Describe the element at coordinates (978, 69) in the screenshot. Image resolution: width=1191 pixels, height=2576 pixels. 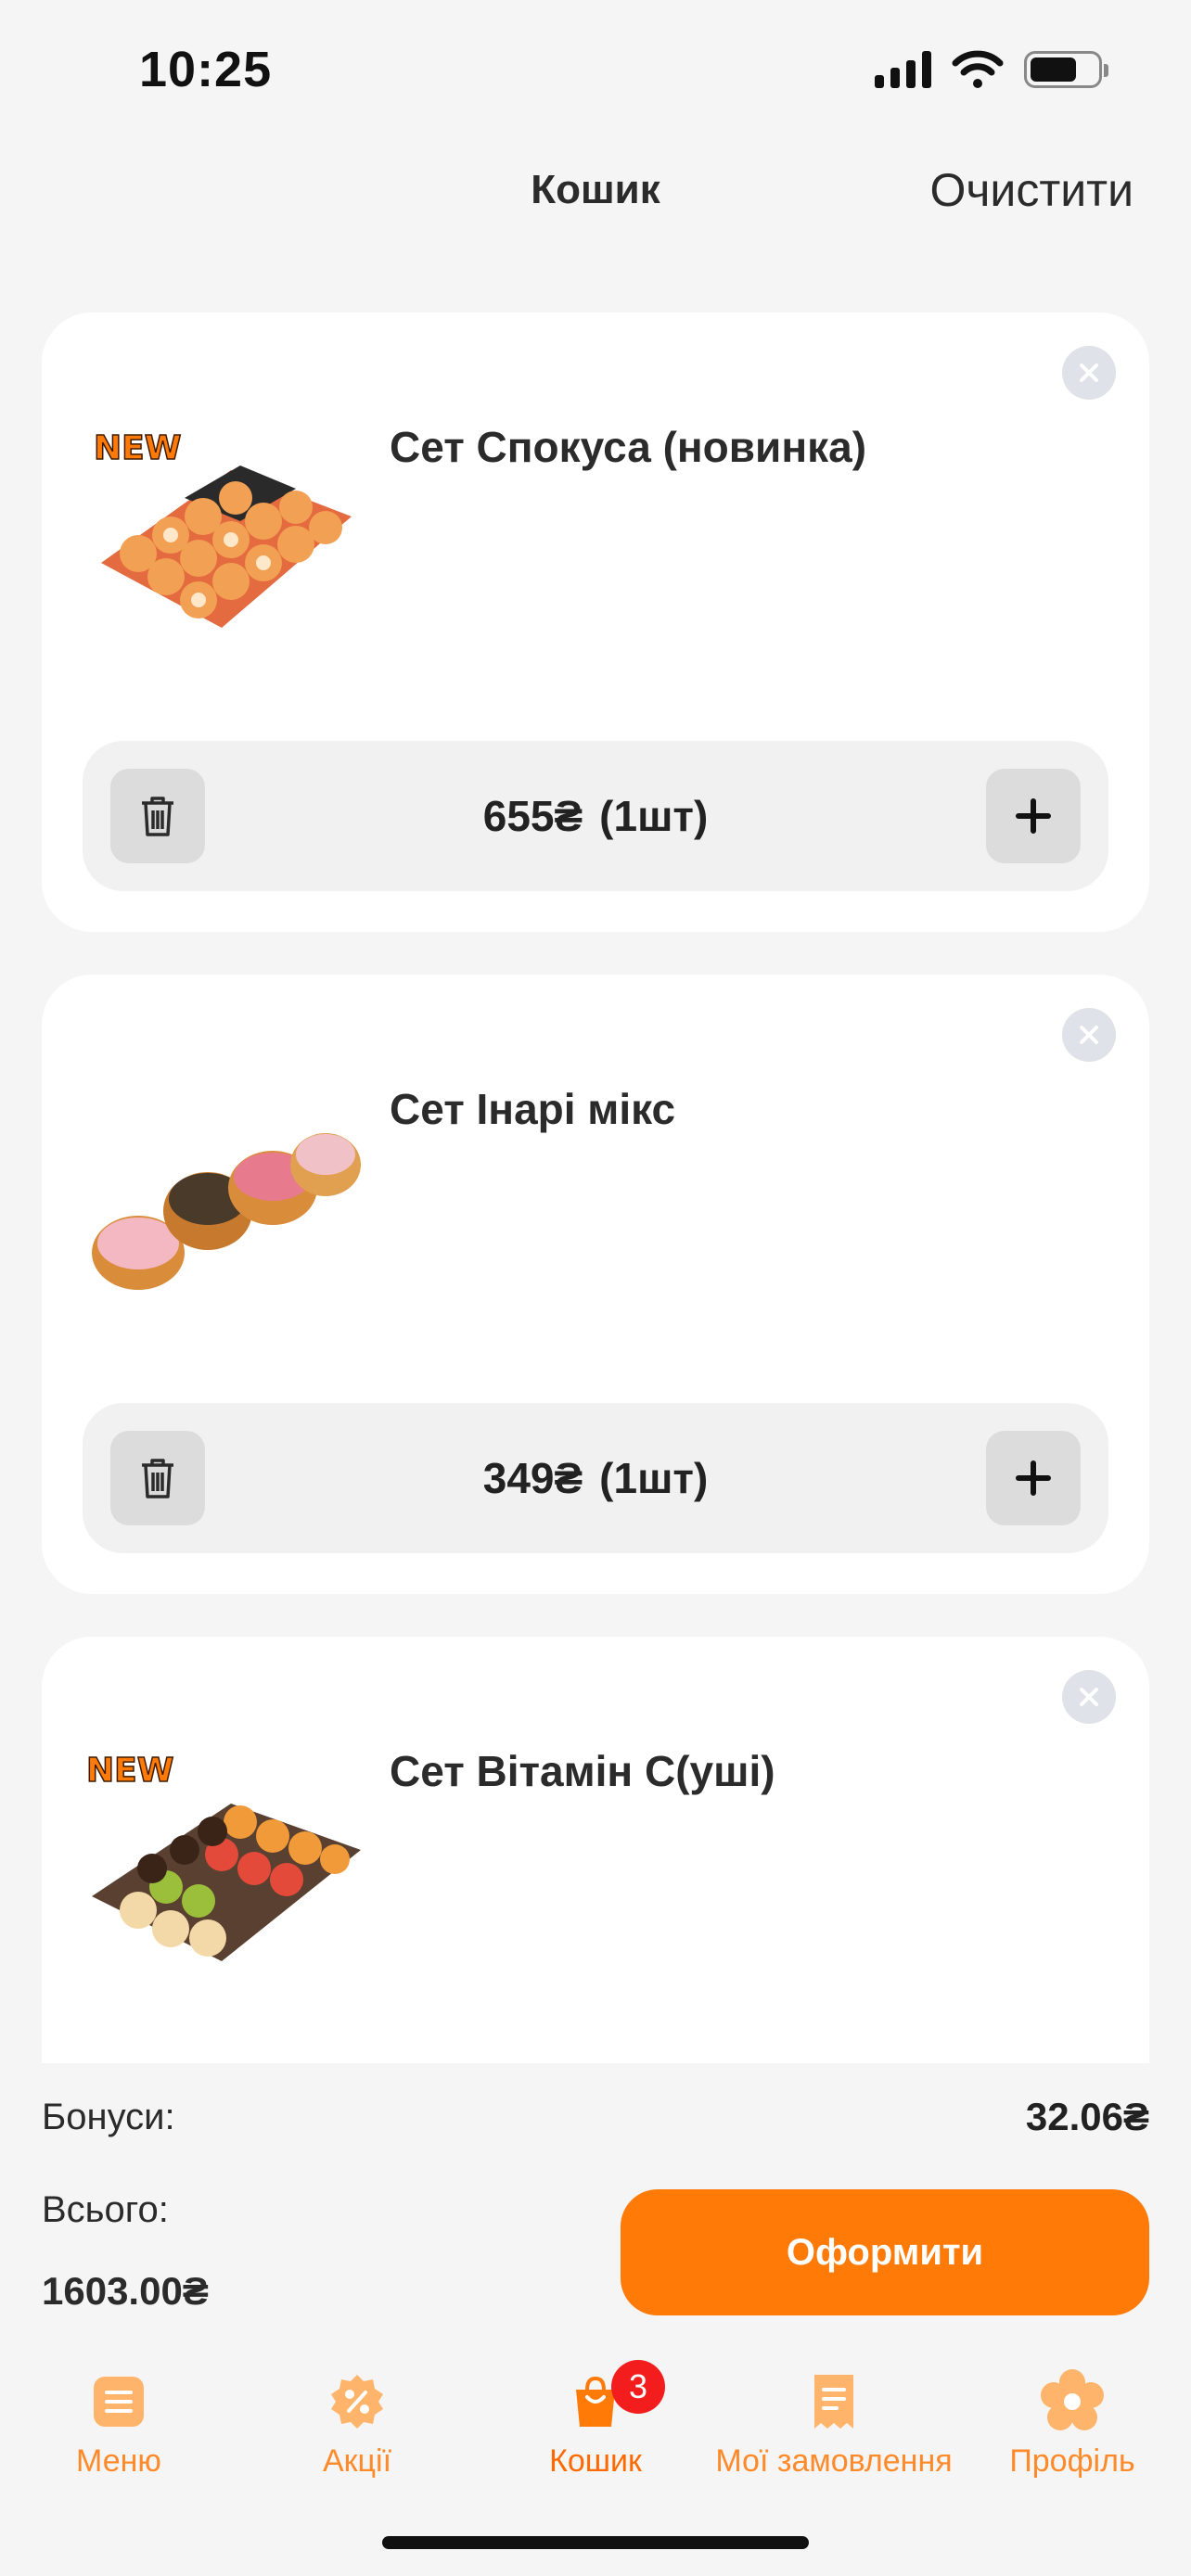
I see `wifi-icon` at that location.